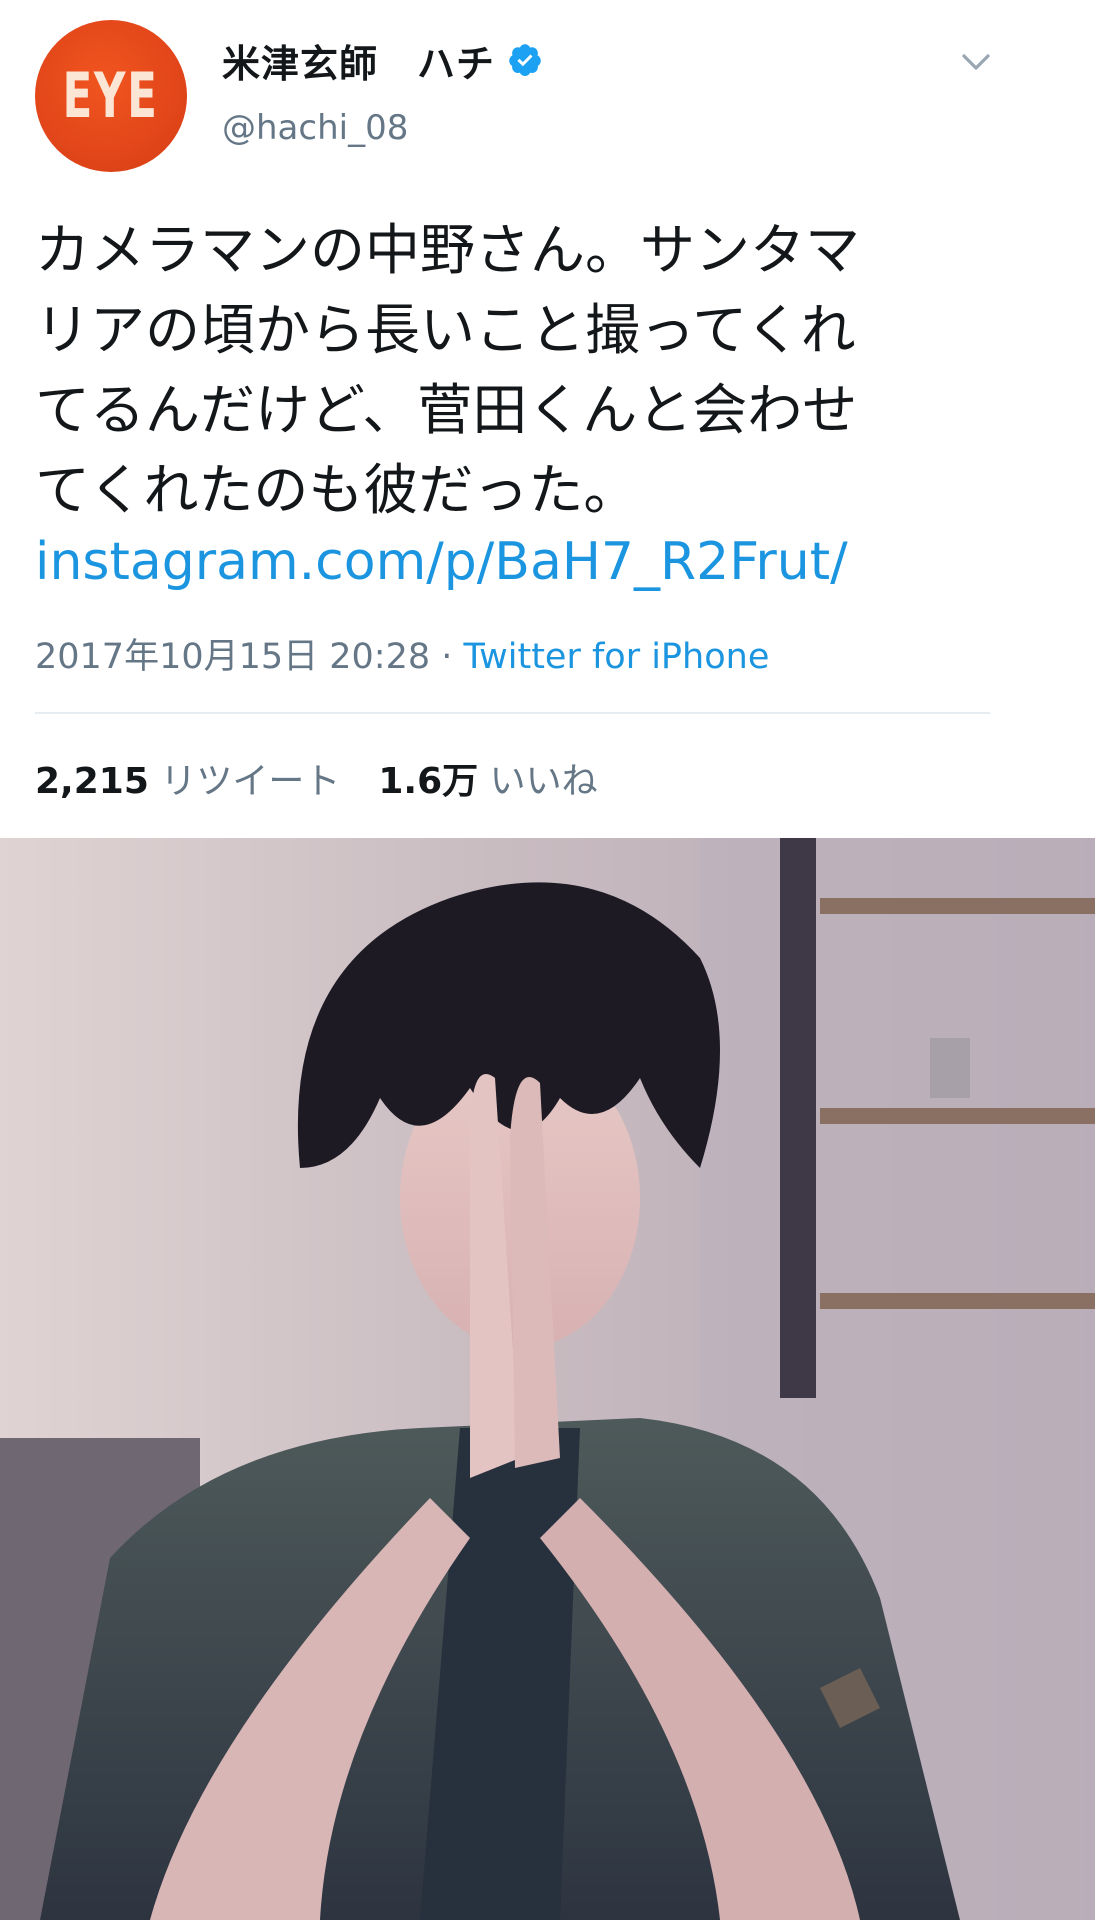 This screenshot has width=1095, height=1920. I want to click on tweet-text-line: カメラマンの中野さん。サンタマ, so click(448, 250).